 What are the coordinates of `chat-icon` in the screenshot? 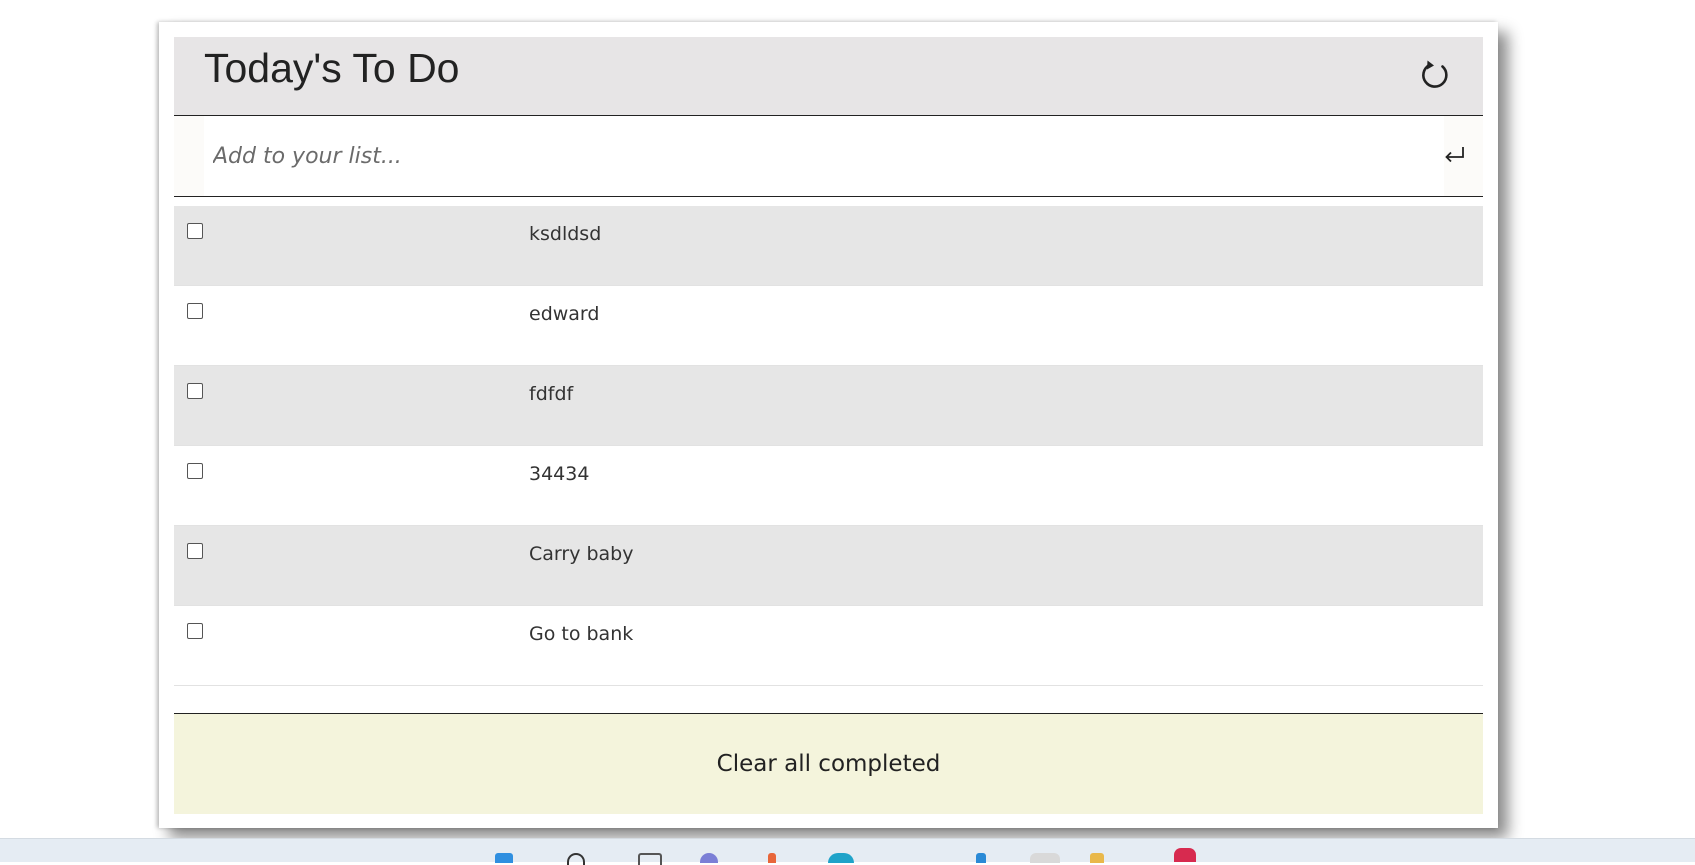 It's located at (709, 858).